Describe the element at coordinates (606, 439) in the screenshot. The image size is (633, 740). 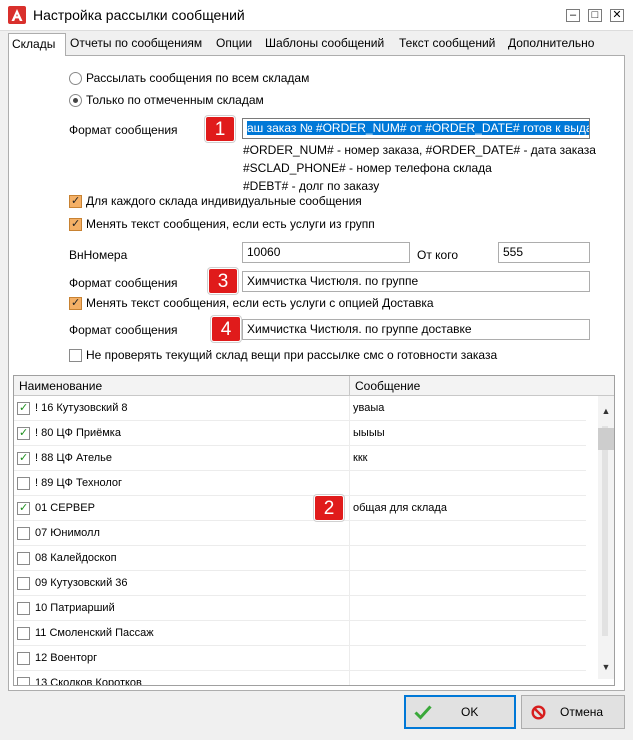
I see `scroll-thumb` at that location.